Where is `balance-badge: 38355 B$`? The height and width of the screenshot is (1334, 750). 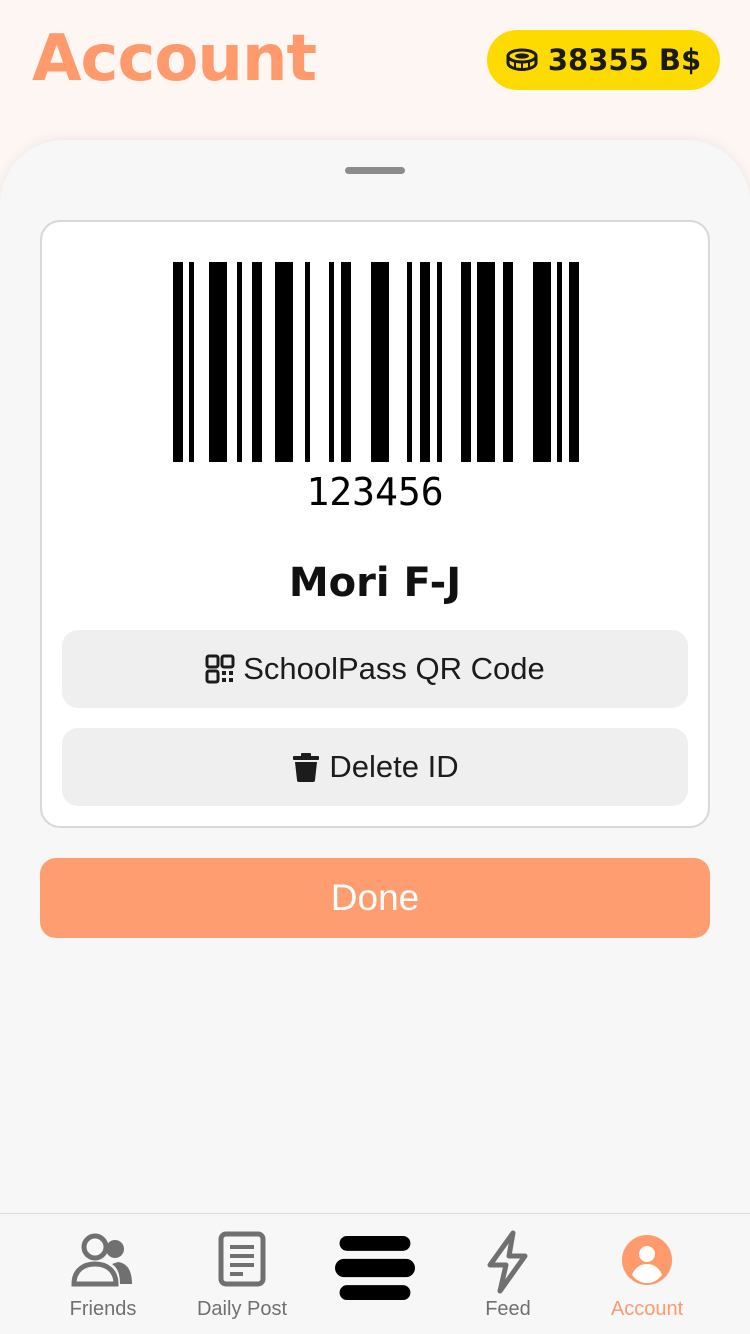
balance-badge: 38355 B$ is located at coordinates (603, 60).